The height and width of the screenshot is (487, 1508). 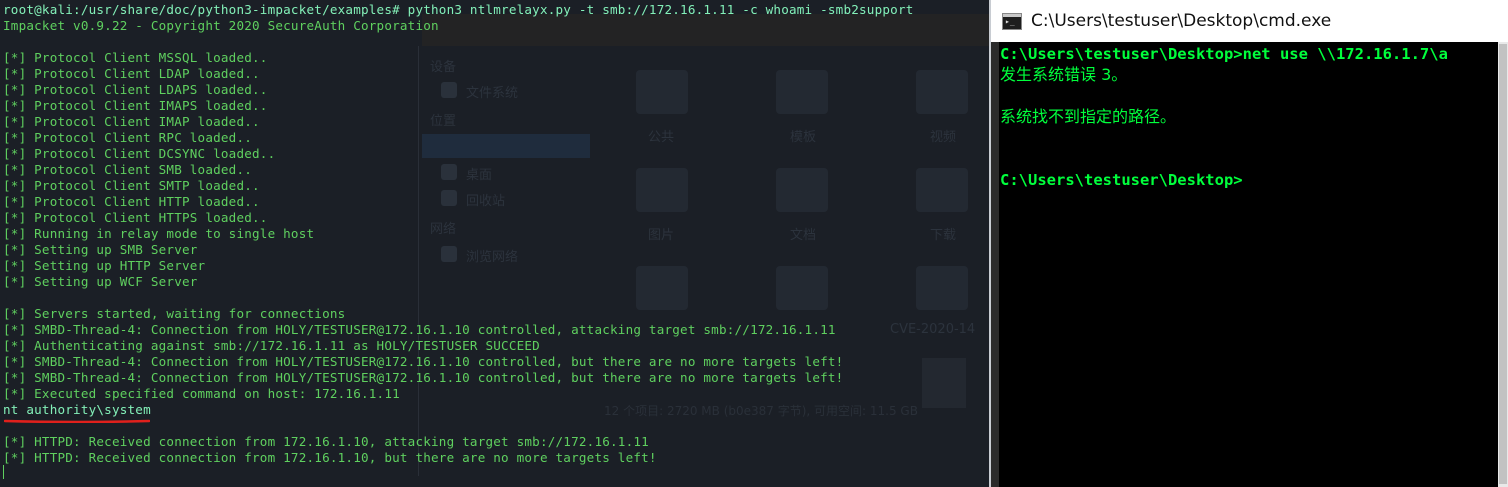 I want to click on console-icon, so click(x=1012, y=21).